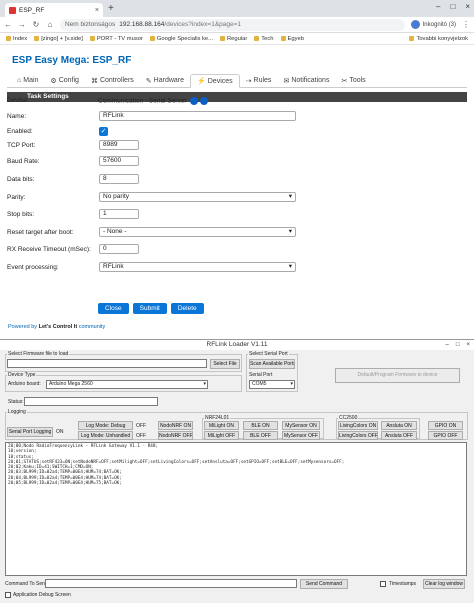 Image resolution: width=474 pixels, height=603 pixels. What do you see at coordinates (194, 101) in the screenshot?
I see `help-icon` at bounding box center [194, 101].